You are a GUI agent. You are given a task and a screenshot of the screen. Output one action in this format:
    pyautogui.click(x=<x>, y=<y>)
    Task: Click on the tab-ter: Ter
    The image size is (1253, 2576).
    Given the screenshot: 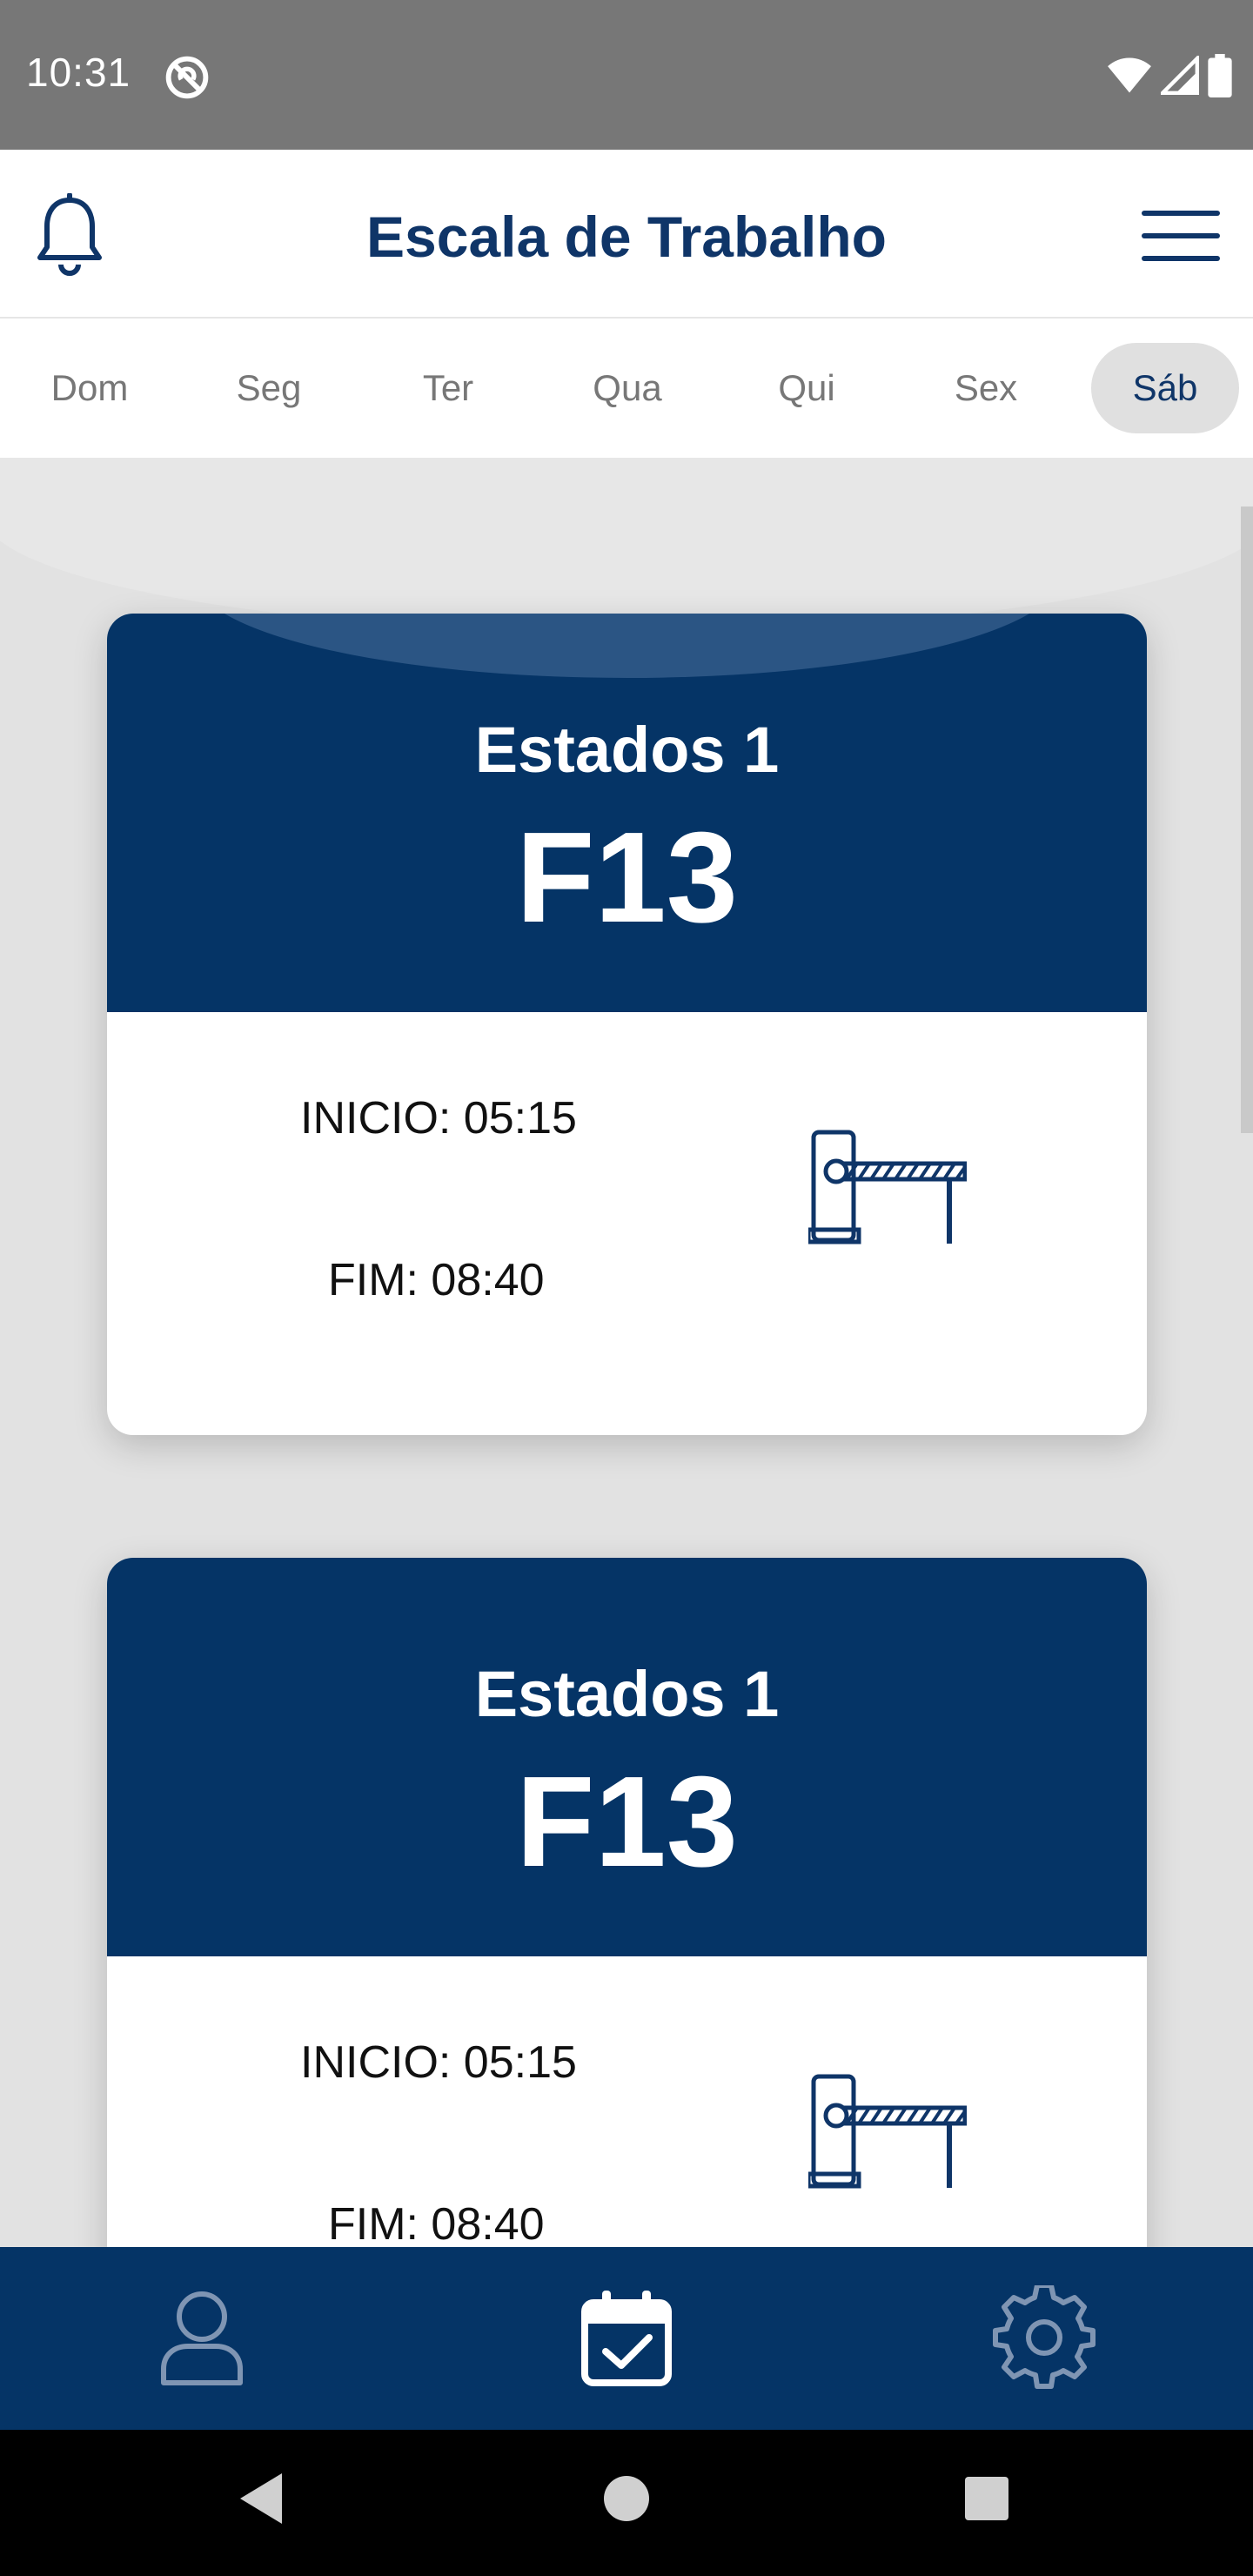 What is the action you would take?
    pyautogui.click(x=448, y=388)
    